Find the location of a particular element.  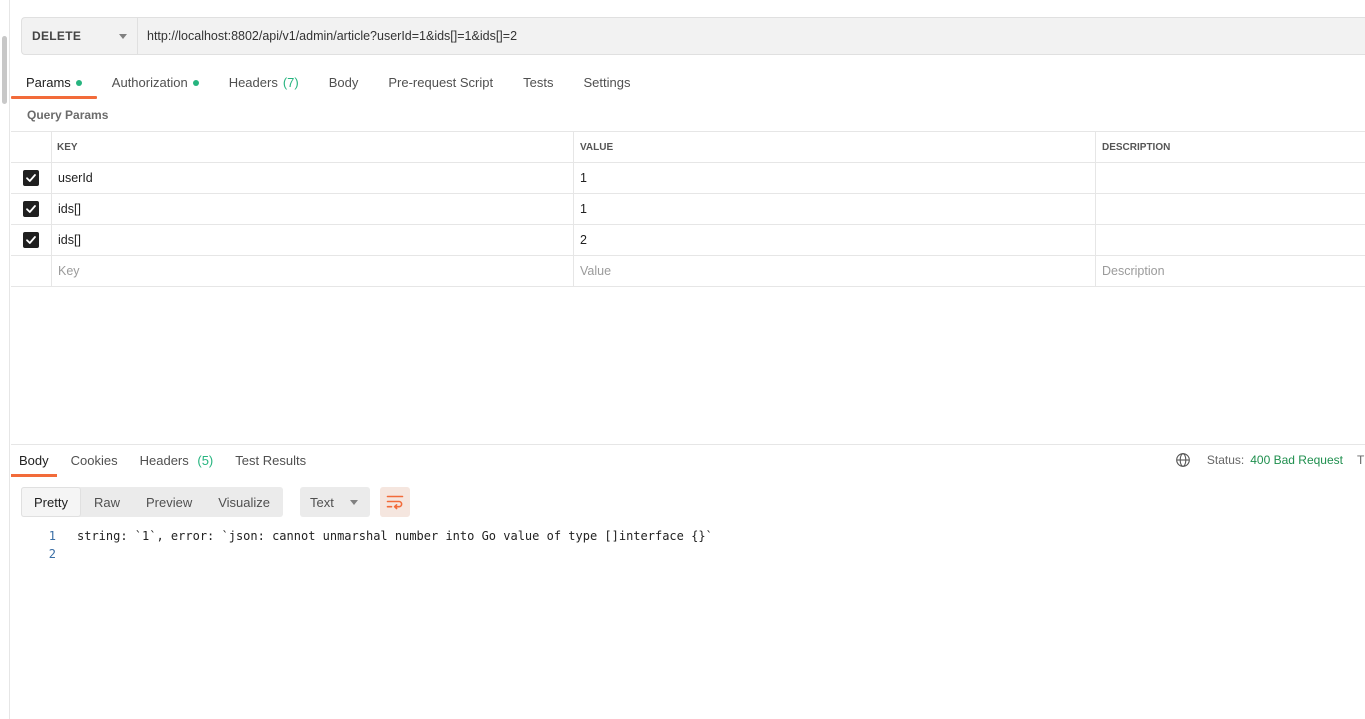

line-number: 2 is located at coordinates (52, 554).